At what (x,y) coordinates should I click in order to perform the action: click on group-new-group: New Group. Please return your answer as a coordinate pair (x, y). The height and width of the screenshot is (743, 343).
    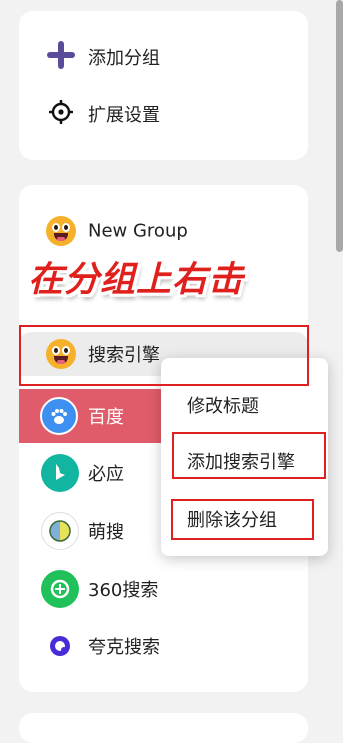
    Looking at the image, I should click on (163, 231).